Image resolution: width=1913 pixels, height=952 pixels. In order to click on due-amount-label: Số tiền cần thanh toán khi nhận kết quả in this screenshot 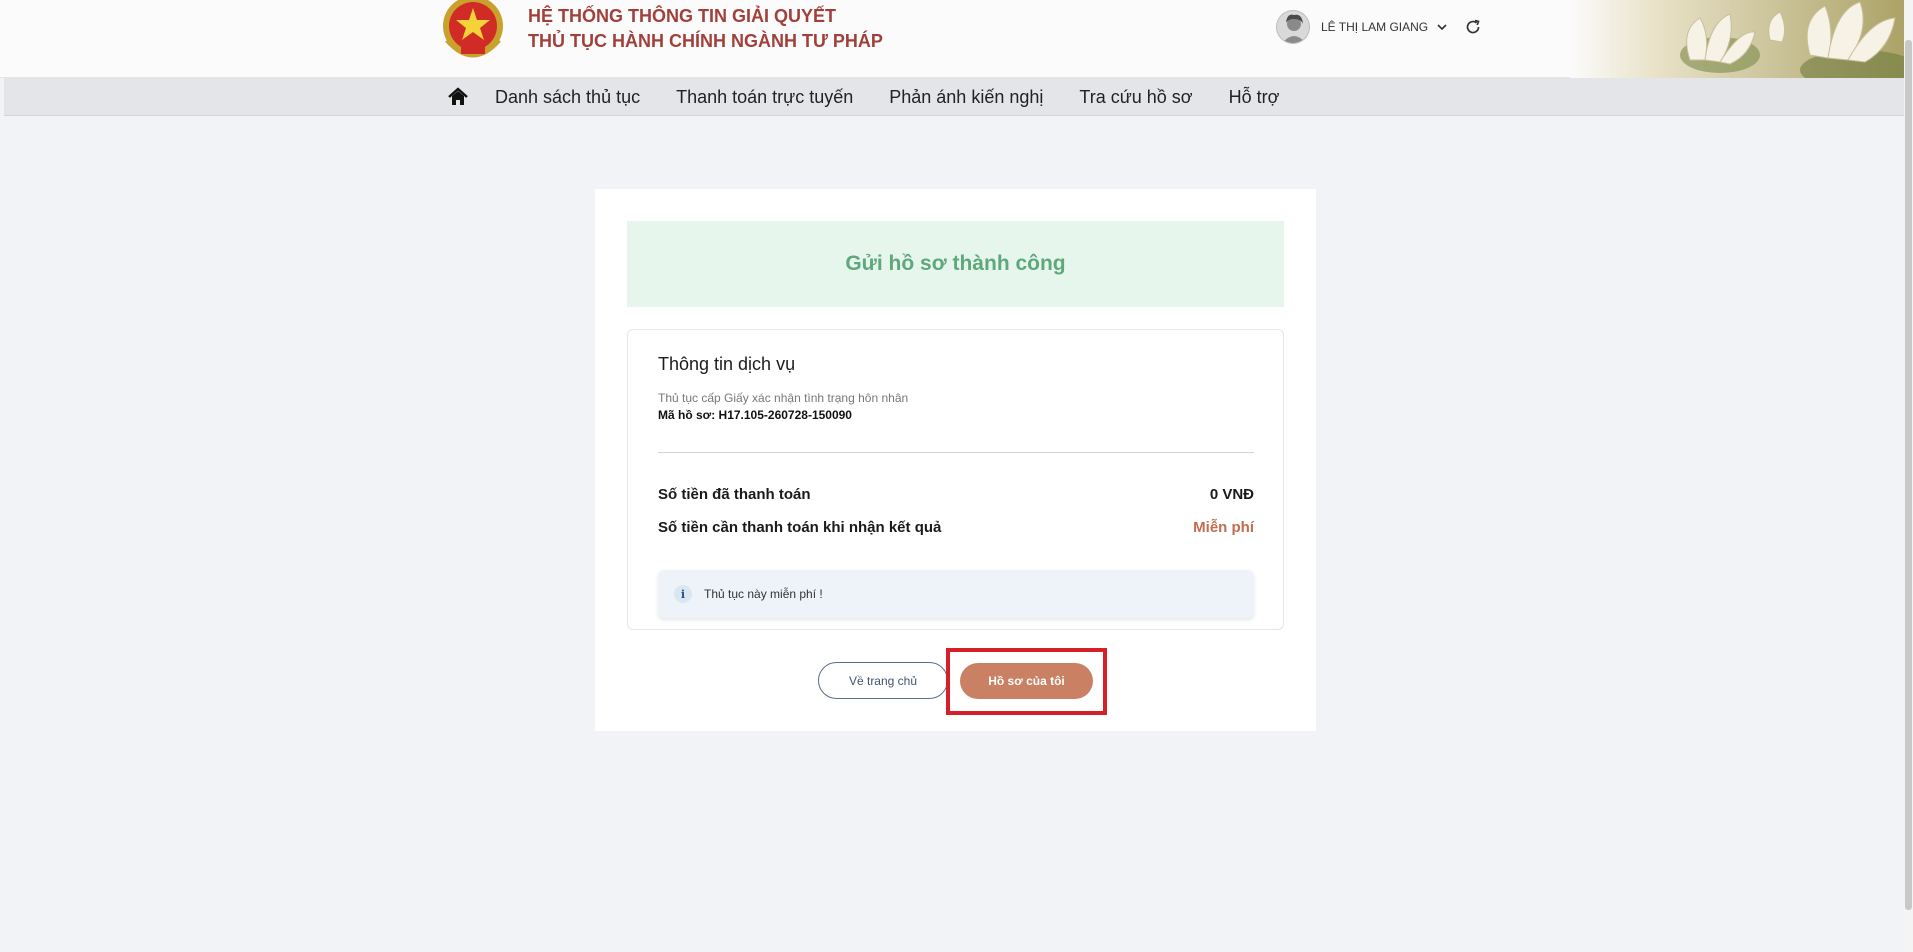, I will do `click(800, 527)`.